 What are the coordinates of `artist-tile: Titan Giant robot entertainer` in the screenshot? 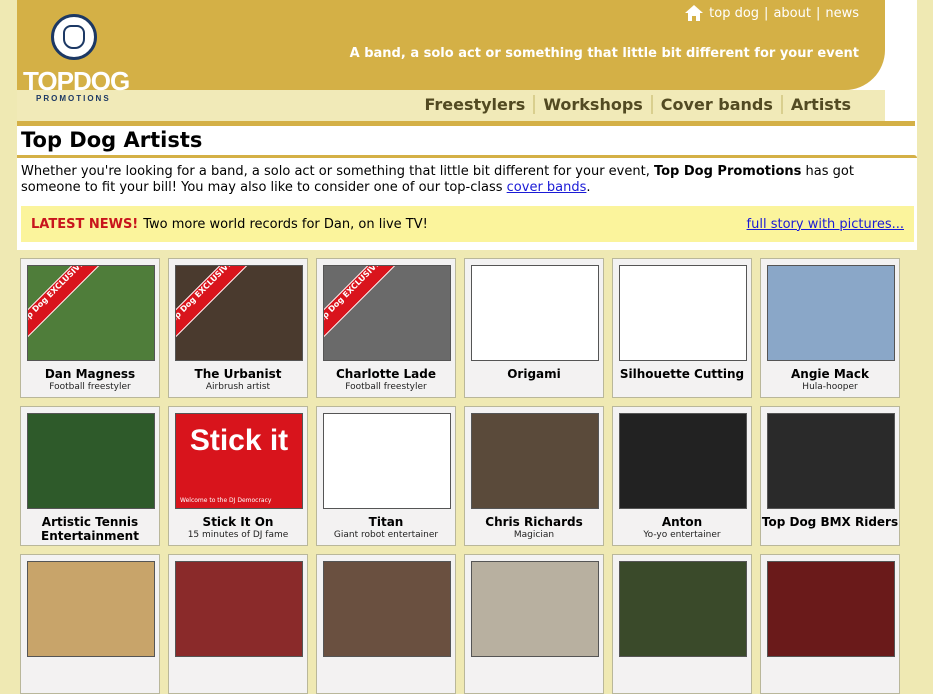 It's located at (386, 476).